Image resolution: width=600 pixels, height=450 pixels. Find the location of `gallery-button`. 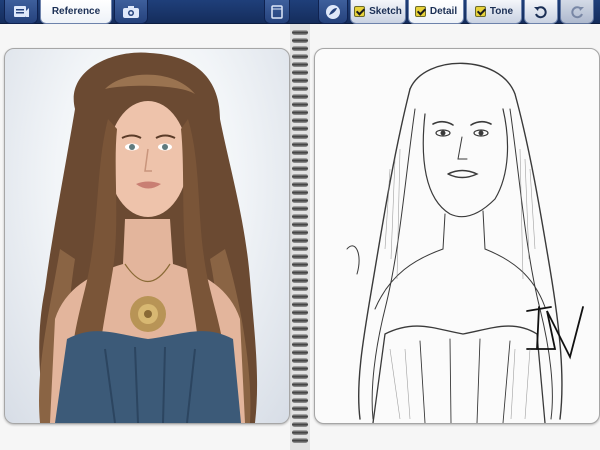

gallery-button is located at coordinates (21, 12).